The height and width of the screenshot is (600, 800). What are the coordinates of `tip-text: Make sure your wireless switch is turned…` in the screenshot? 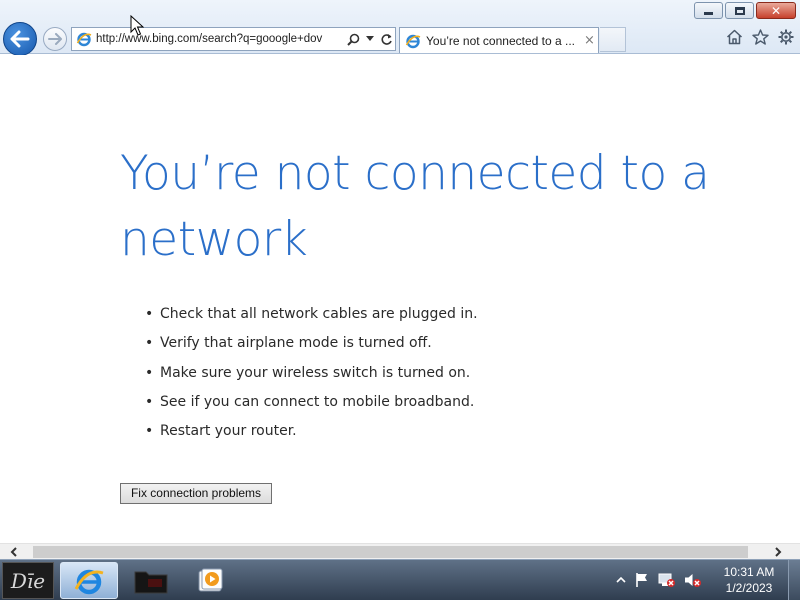 It's located at (315, 372).